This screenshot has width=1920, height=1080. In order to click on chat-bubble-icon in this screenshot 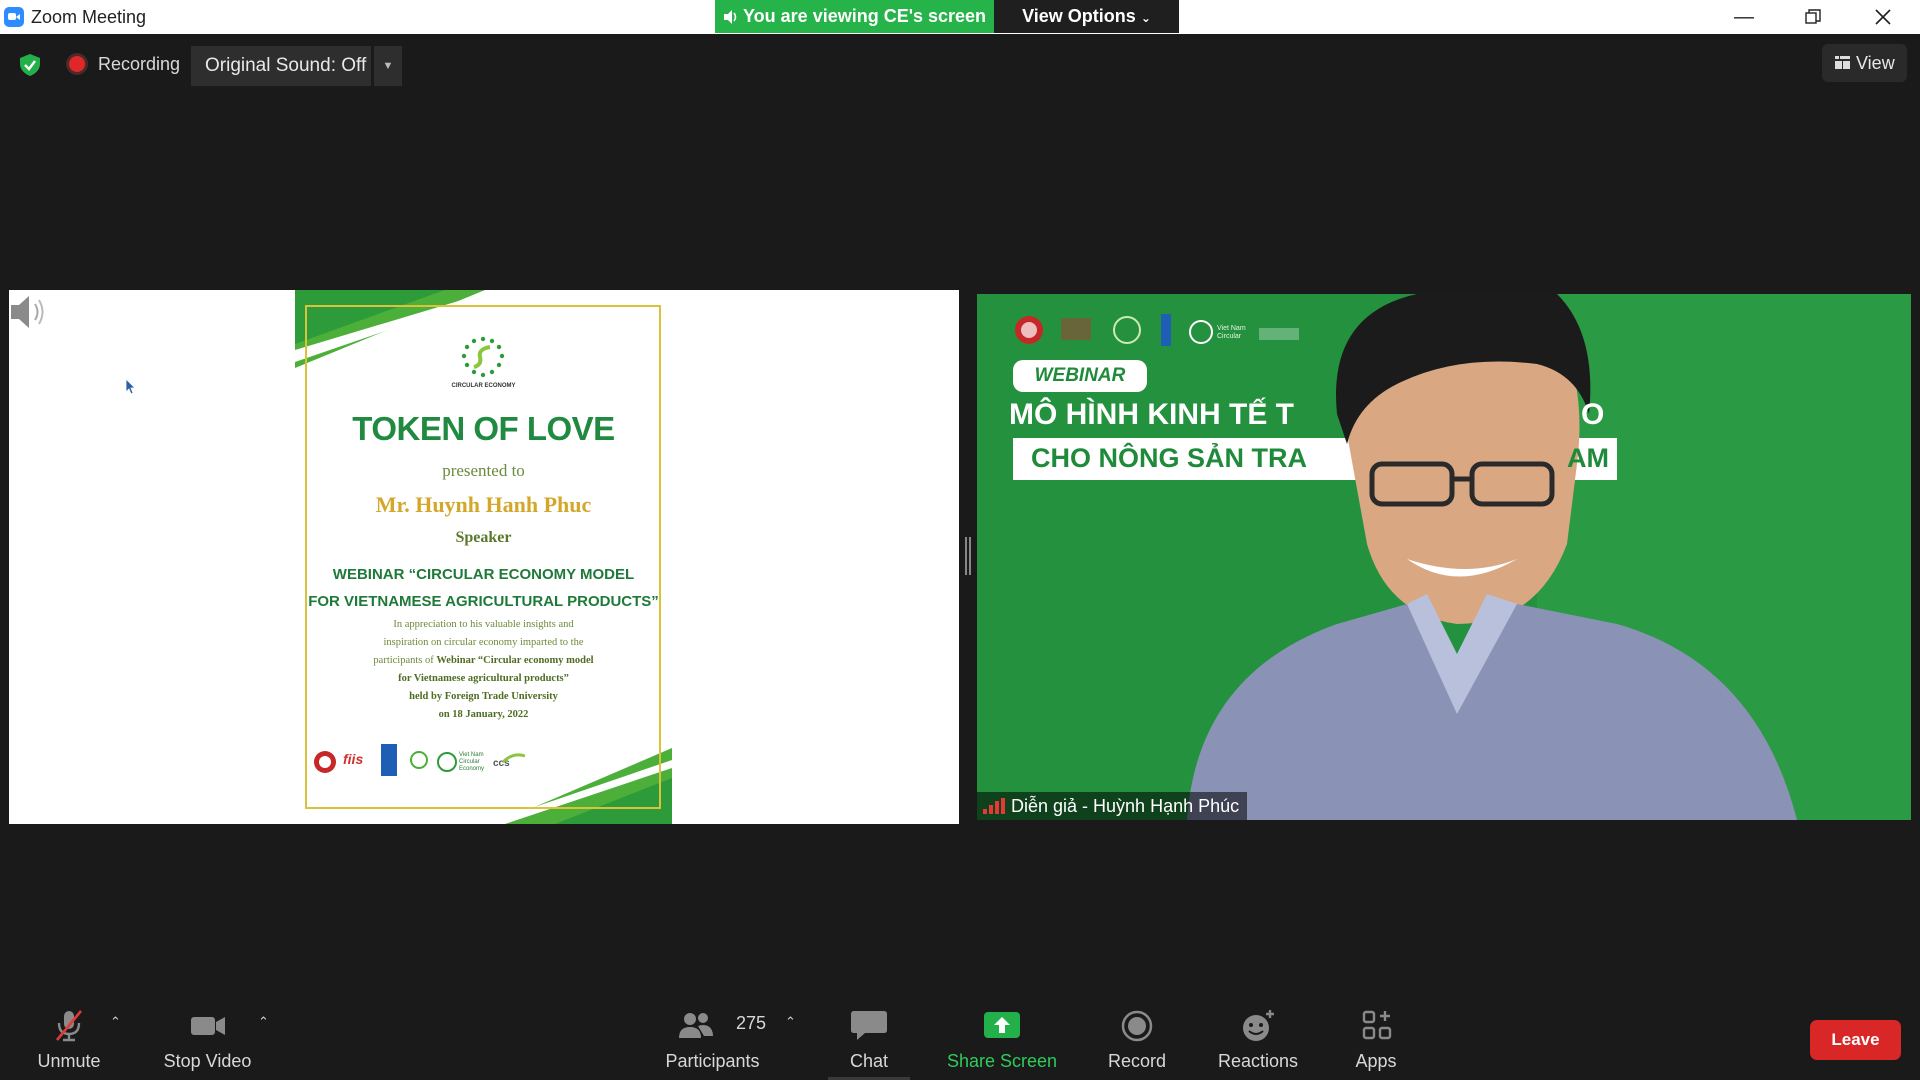, I will do `click(869, 1025)`.